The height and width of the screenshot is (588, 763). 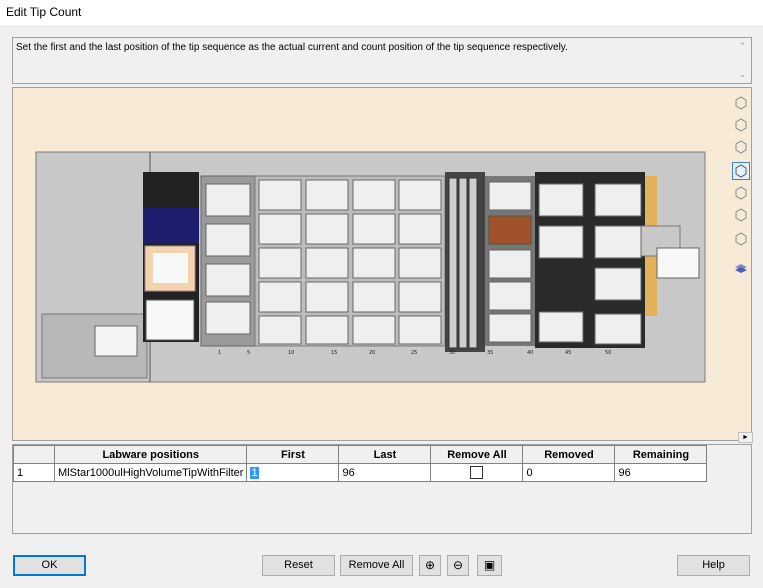 I want to click on description-scrollbar: ⌃ ⌄, so click(x=742, y=60).